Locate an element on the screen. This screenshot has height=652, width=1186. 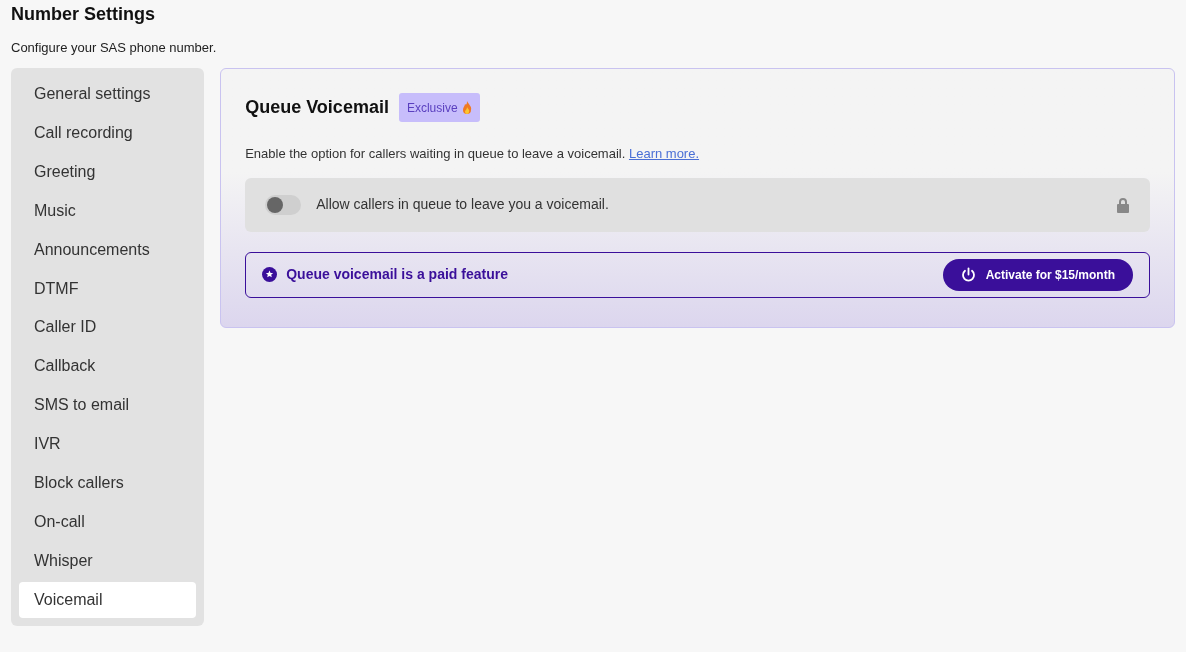
sidebar-item: Music is located at coordinates (108, 210).